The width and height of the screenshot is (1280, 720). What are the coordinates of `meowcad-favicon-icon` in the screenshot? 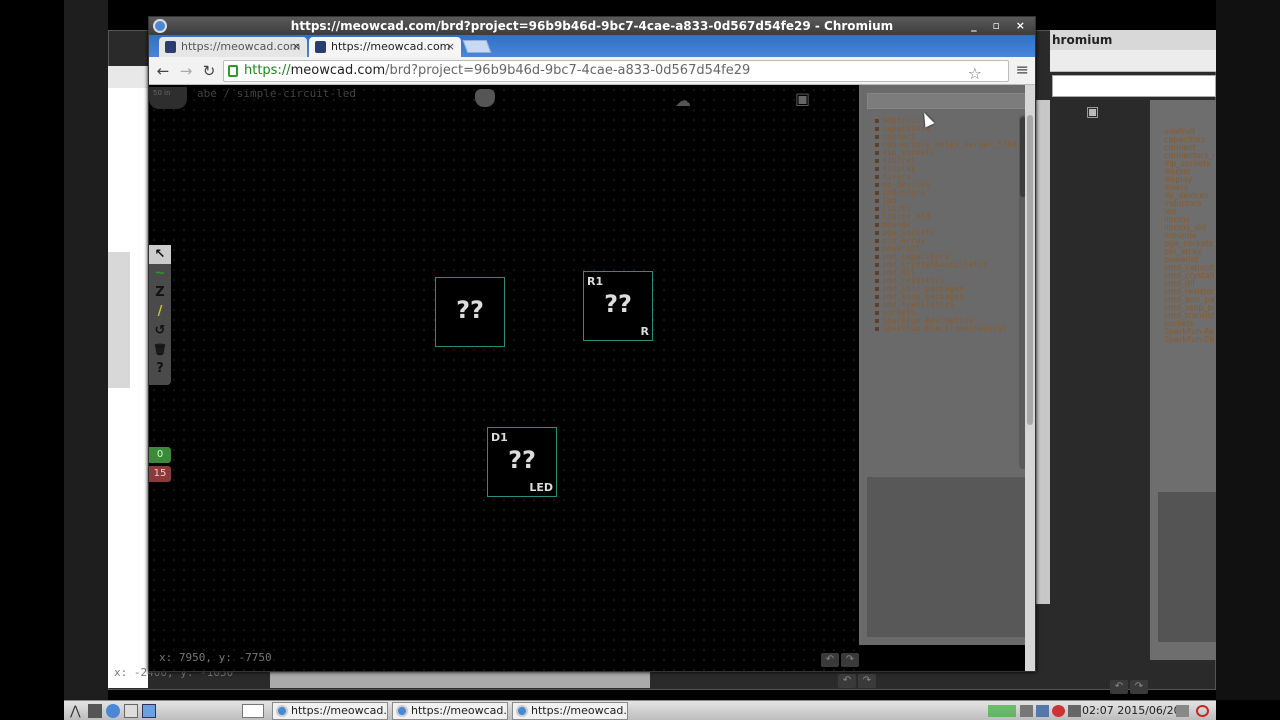 It's located at (320, 47).